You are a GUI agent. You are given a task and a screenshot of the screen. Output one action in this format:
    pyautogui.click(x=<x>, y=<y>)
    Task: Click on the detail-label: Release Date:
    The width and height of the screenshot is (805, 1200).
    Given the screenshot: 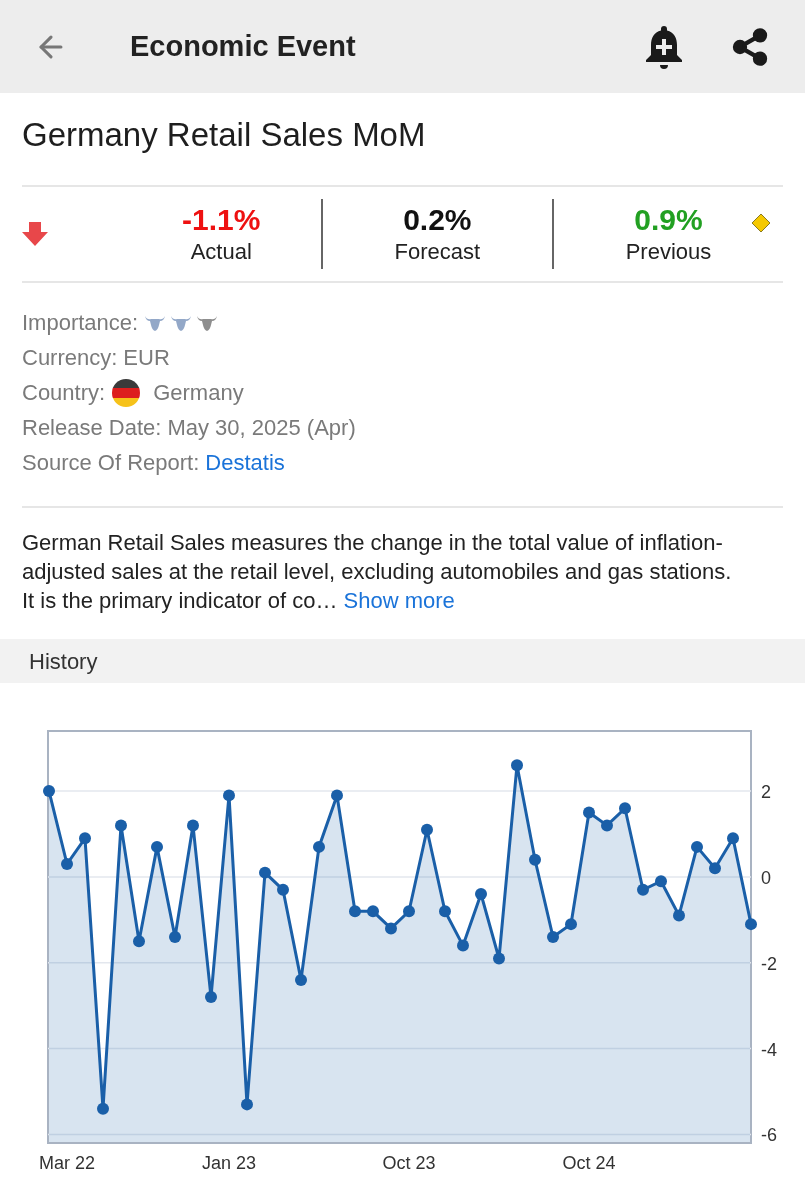 What is the action you would take?
    pyautogui.click(x=92, y=428)
    